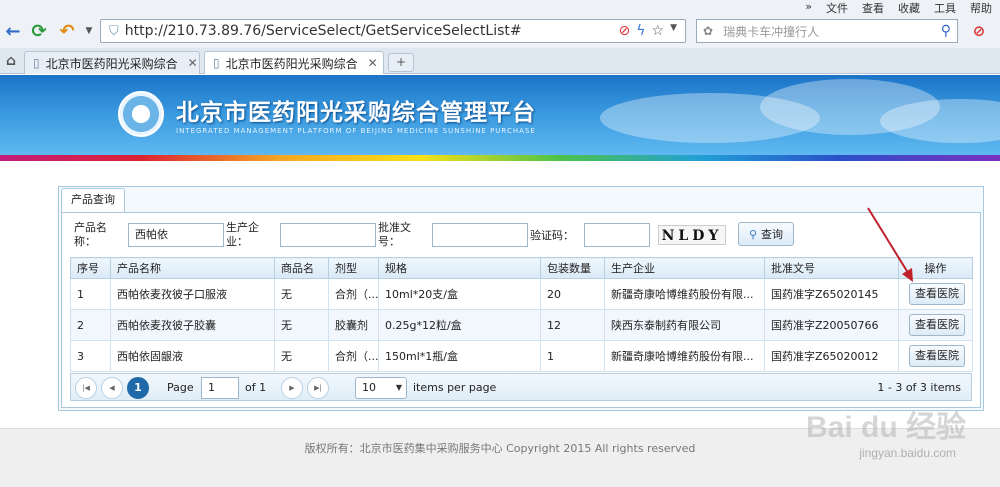 The height and width of the screenshot is (487, 1000). What do you see at coordinates (401, 62) in the screenshot?
I see `new-tab-button: +` at bounding box center [401, 62].